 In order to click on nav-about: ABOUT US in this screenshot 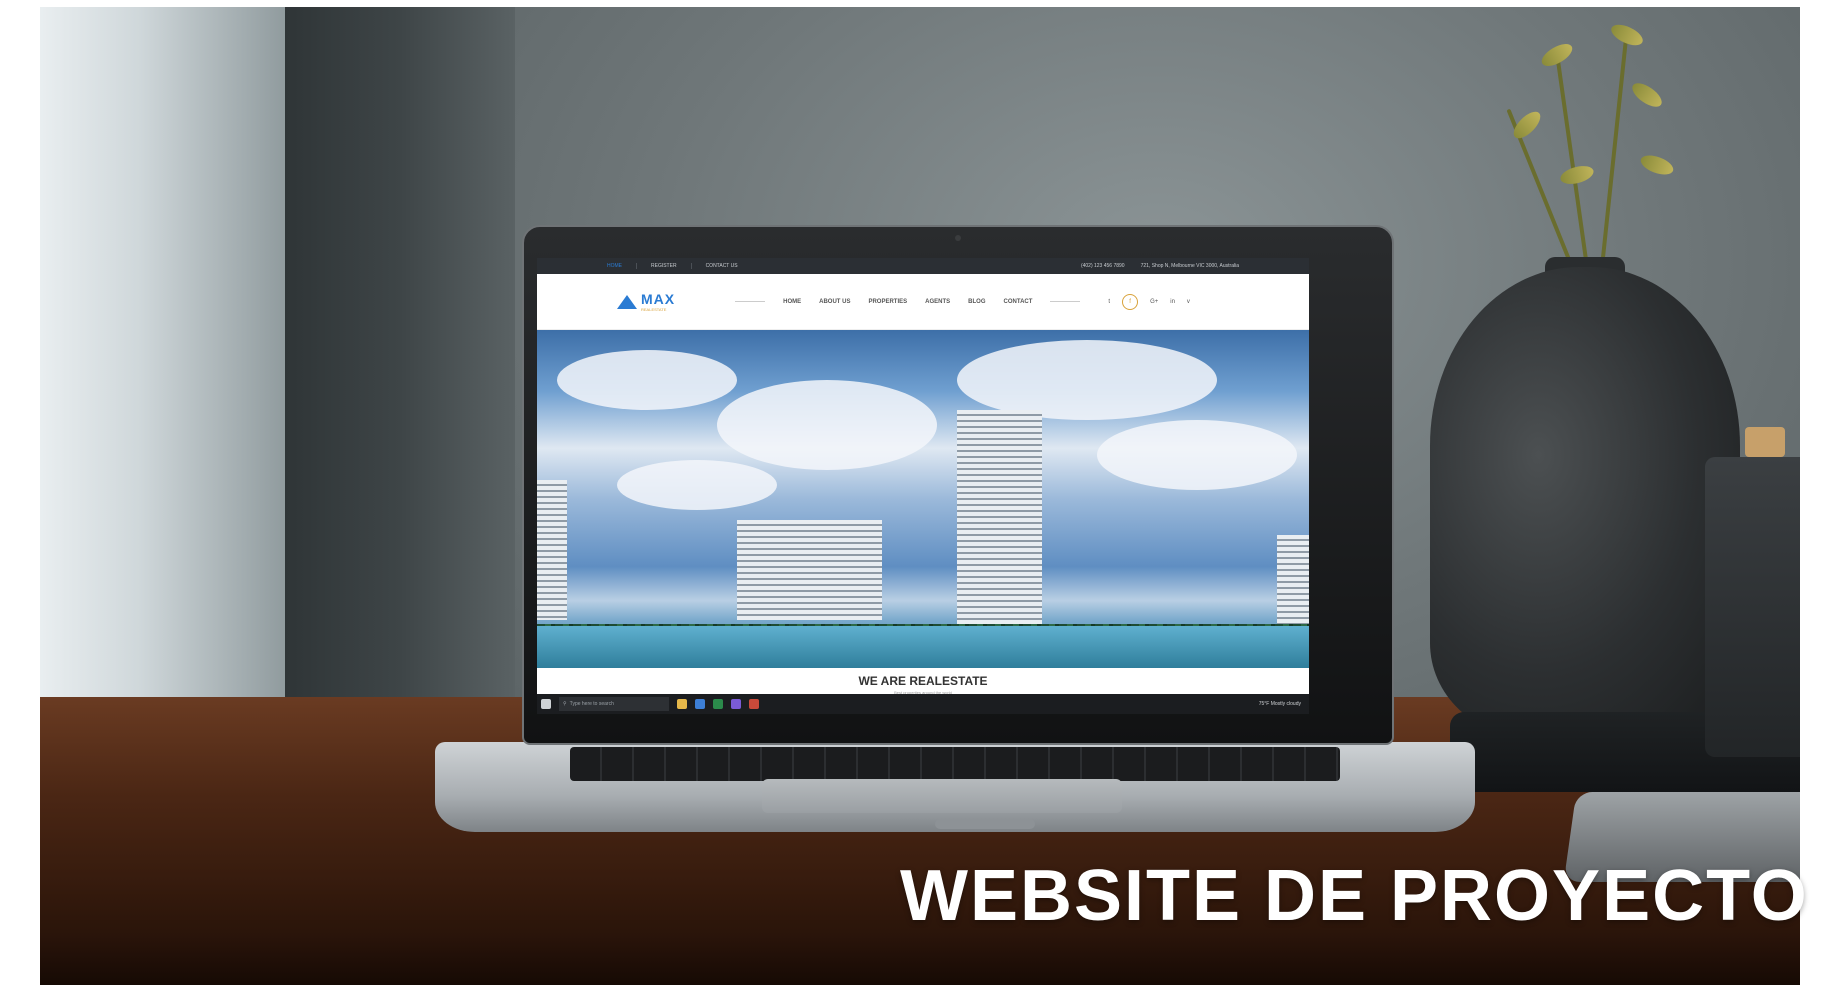, I will do `click(834, 302)`.